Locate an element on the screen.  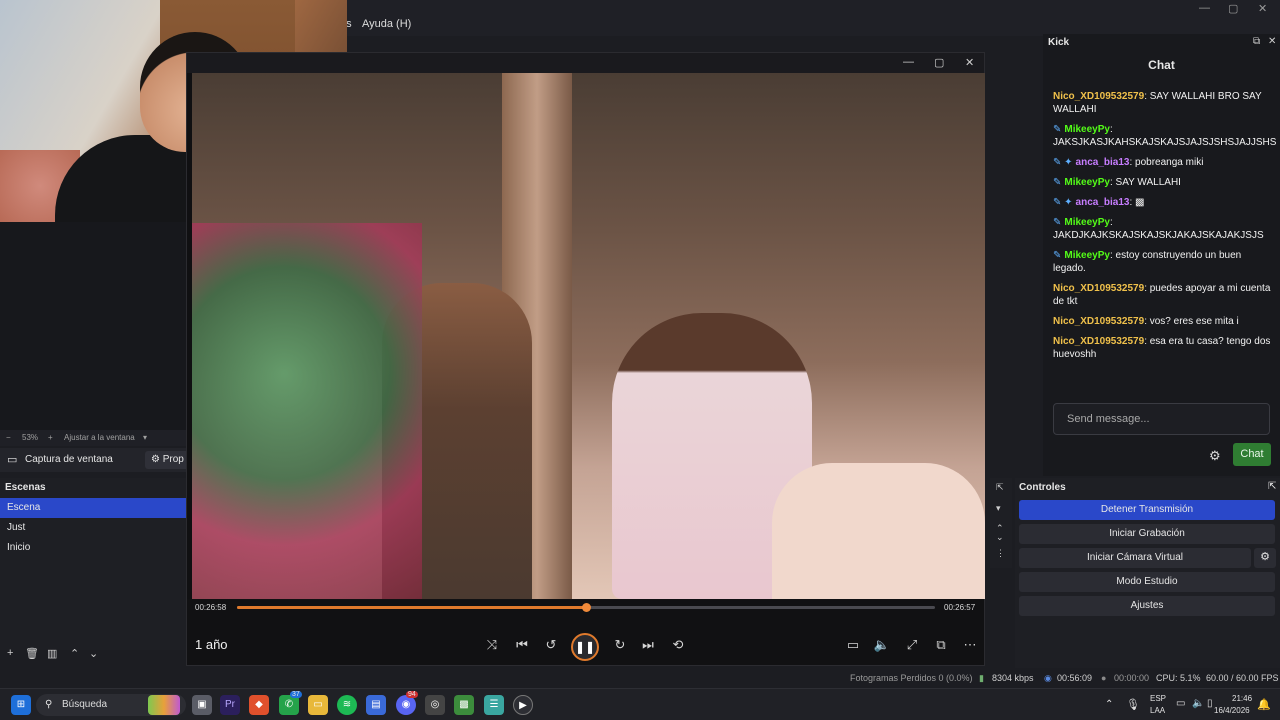
zoom-out-icon: − is located at coordinates (8, 437).